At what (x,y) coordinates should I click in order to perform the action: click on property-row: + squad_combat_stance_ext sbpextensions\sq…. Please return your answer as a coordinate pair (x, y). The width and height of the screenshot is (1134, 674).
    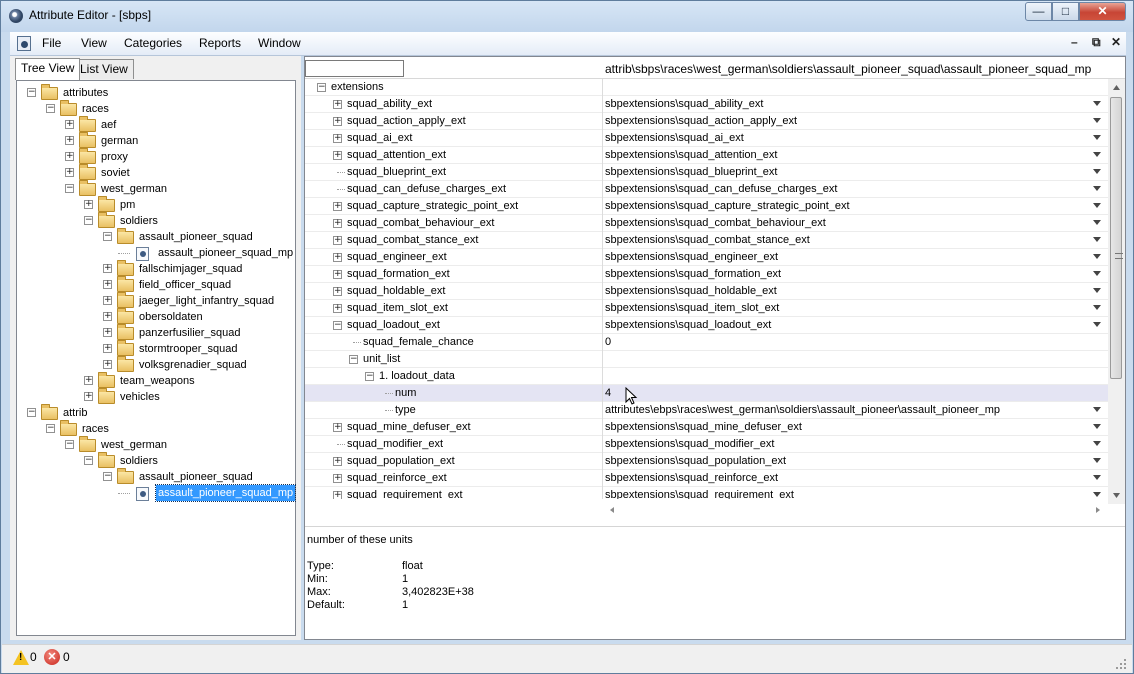
    Looking at the image, I should click on (706, 240).